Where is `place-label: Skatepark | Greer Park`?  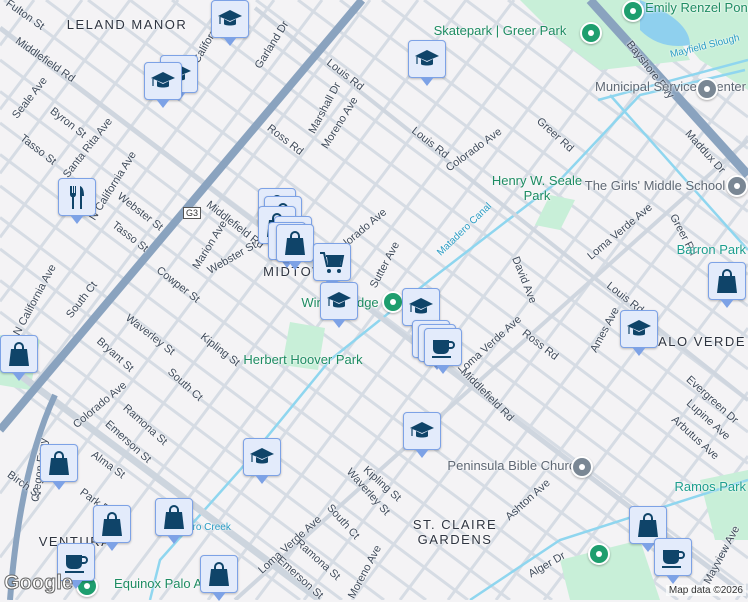 place-label: Skatepark | Greer Park is located at coordinates (500, 30).